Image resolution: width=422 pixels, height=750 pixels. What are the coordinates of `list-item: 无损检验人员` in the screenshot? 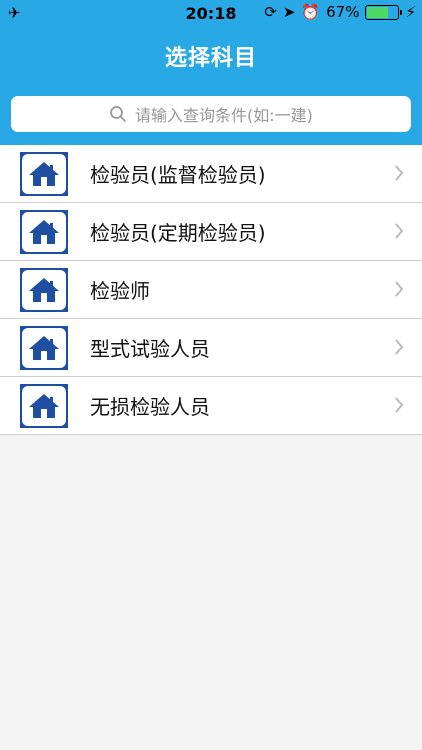 It's located at (211, 406).